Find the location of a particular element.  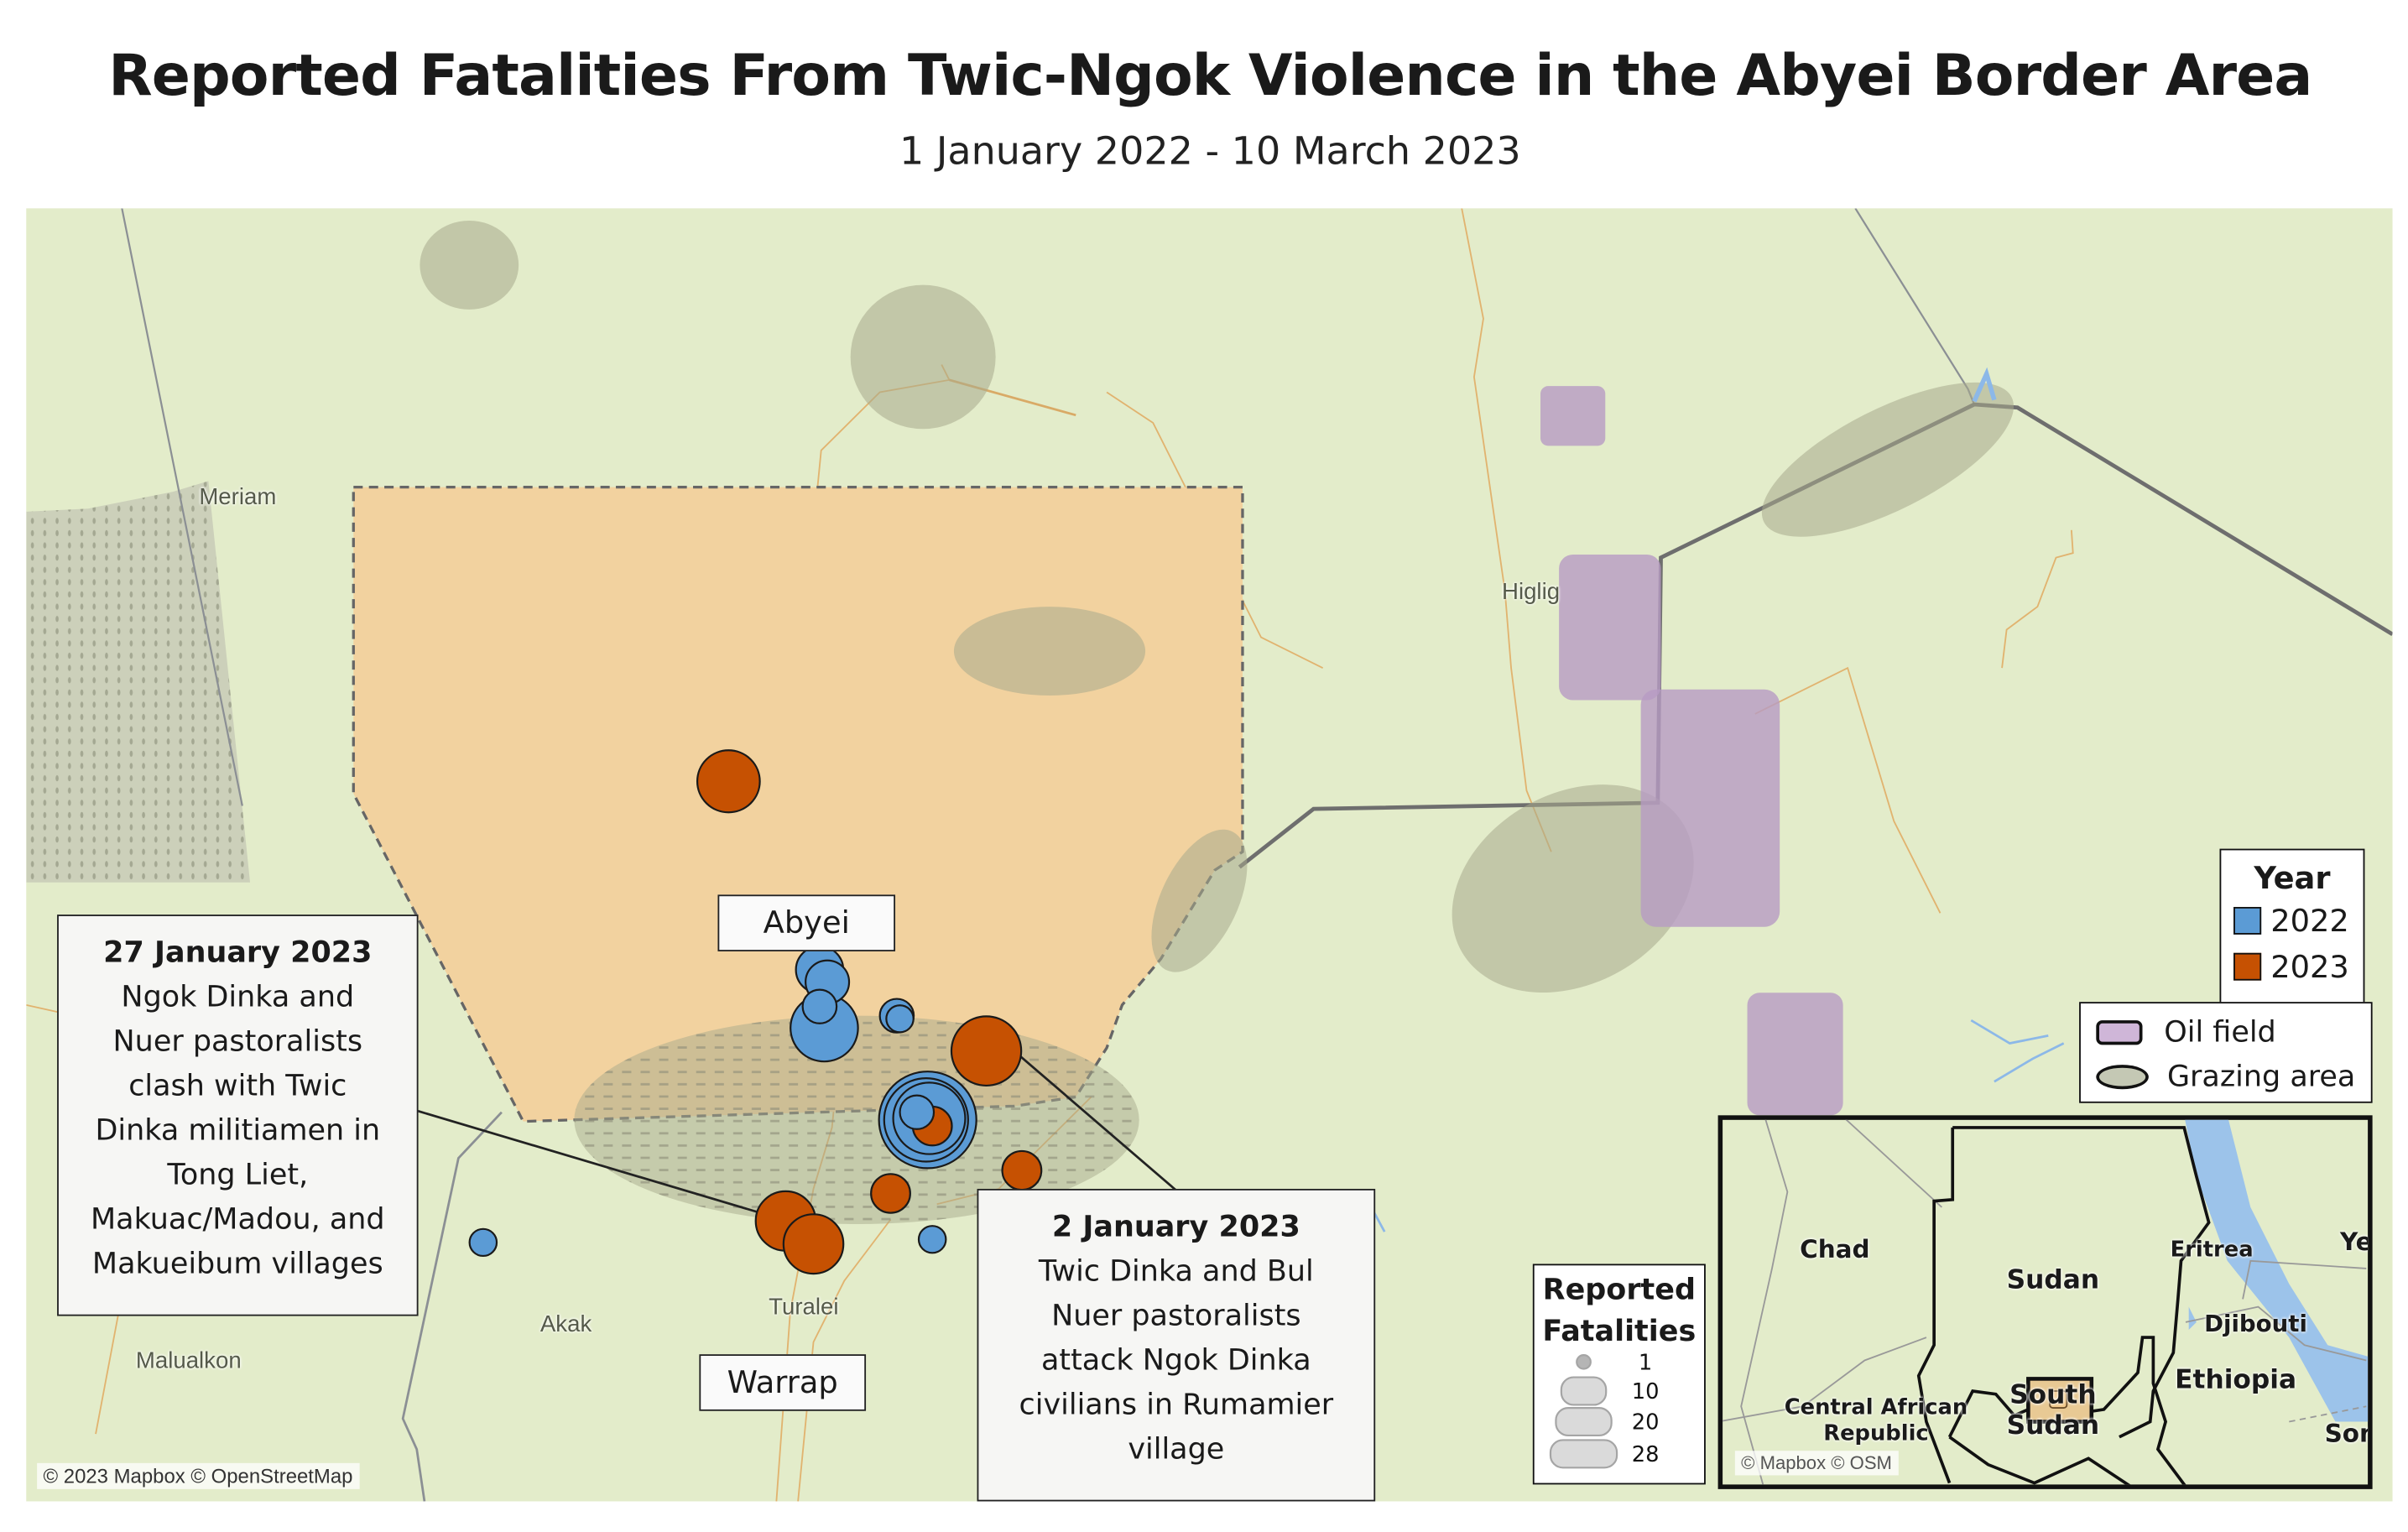

inset-label-south-sudan: South Sudan is located at coordinates (2053, 1410).